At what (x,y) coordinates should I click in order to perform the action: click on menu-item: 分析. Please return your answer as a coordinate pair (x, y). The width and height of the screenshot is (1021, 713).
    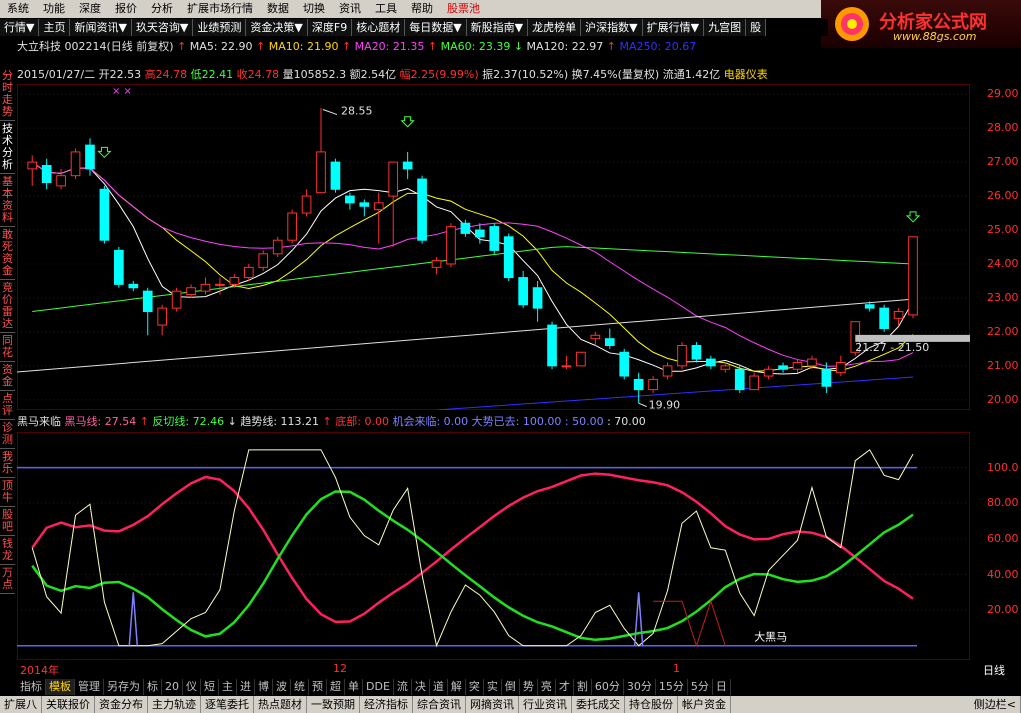
    Looking at the image, I should click on (162, 9).